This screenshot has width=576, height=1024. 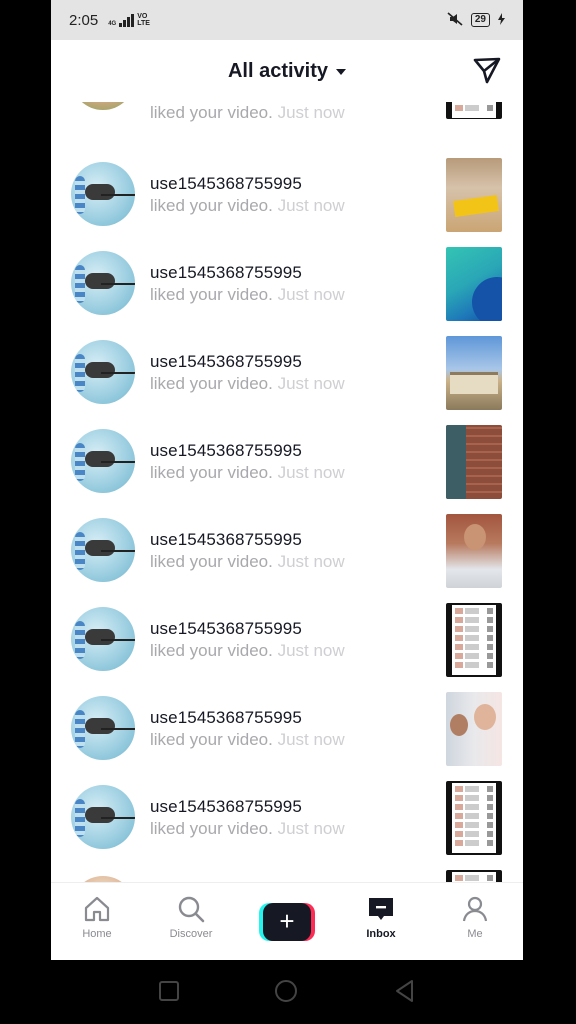 What do you see at coordinates (455, 20) in the screenshot?
I see `mute-icon` at bounding box center [455, 20].